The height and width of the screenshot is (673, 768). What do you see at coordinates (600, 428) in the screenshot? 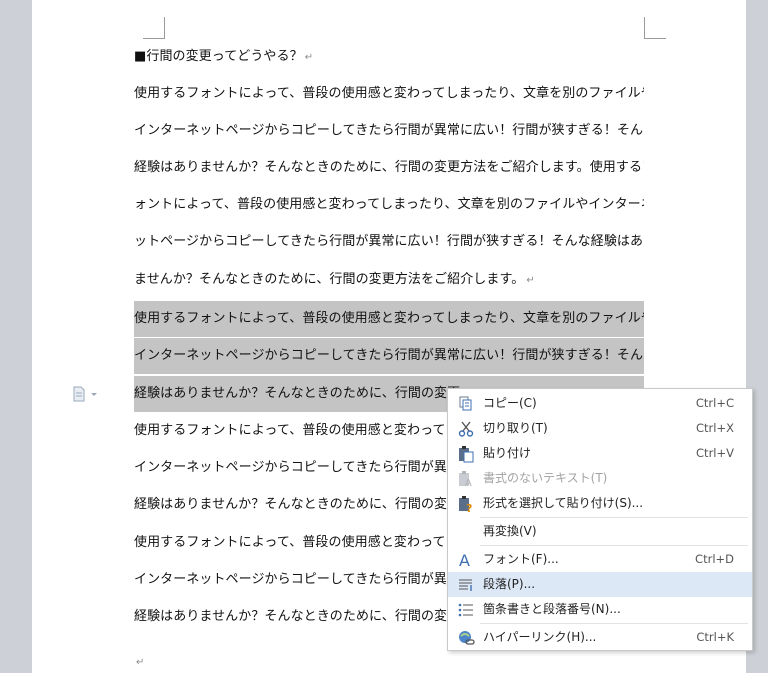
I see `menu-item-cut: 切り取り(T) Ctrl+X` at bounding box center [600, 428].